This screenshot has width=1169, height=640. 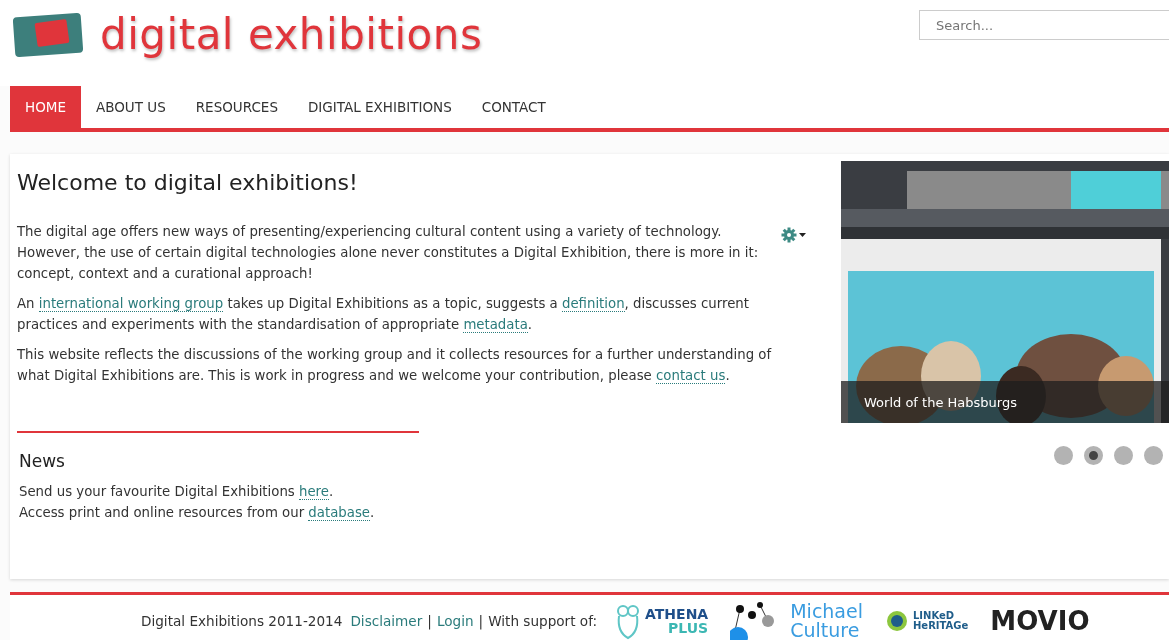 I want to click on footer-link: Login, so click(x=455, y=621).